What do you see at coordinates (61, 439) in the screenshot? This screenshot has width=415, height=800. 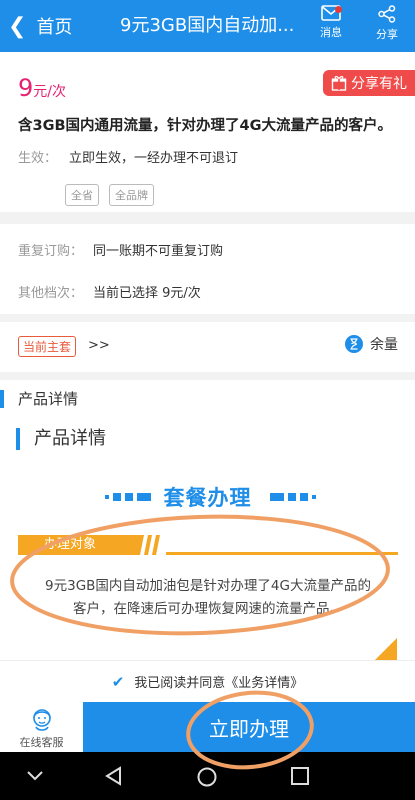 I see `details-heading: 产品详情` at bounding box center [61, 439].